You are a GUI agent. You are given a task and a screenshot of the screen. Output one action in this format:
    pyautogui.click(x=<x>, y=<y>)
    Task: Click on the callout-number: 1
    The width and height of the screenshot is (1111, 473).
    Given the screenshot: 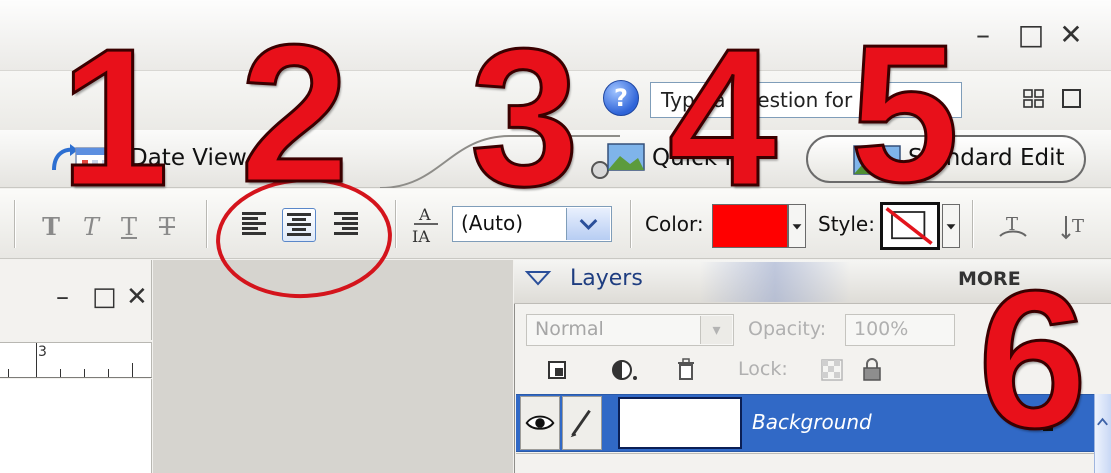 What is the action you would take?
    pyautogui.click(x=114, y=117)
    